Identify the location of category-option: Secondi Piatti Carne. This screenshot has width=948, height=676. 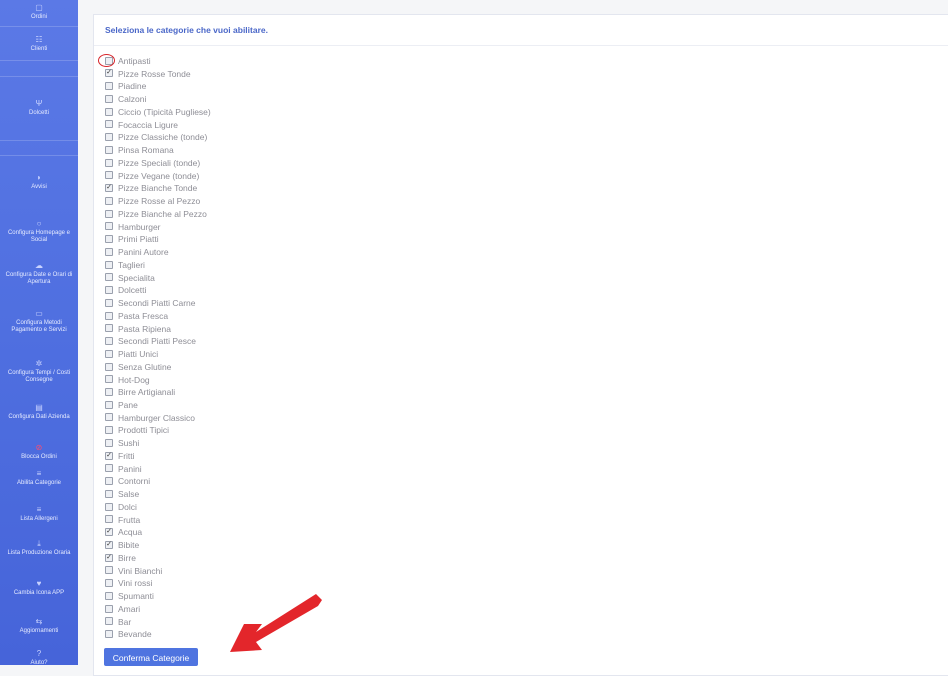
(150, 303).